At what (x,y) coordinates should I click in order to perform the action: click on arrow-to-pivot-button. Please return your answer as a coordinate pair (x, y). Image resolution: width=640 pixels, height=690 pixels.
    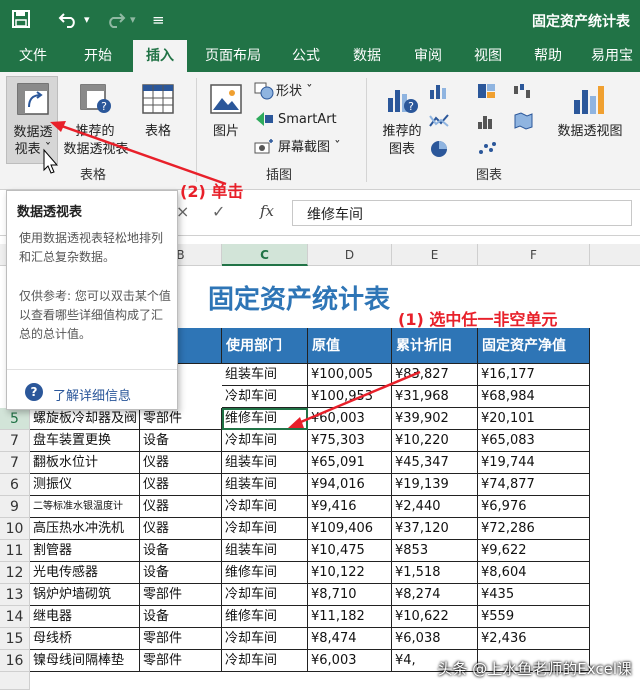
    Looking at the image, I should click on (141, 154).